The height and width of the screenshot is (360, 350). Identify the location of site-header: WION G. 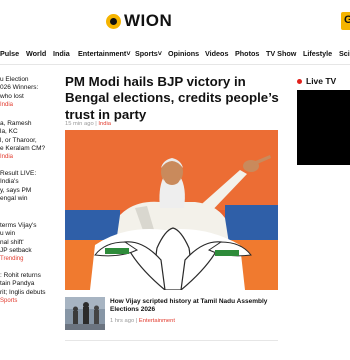
(175, 22).